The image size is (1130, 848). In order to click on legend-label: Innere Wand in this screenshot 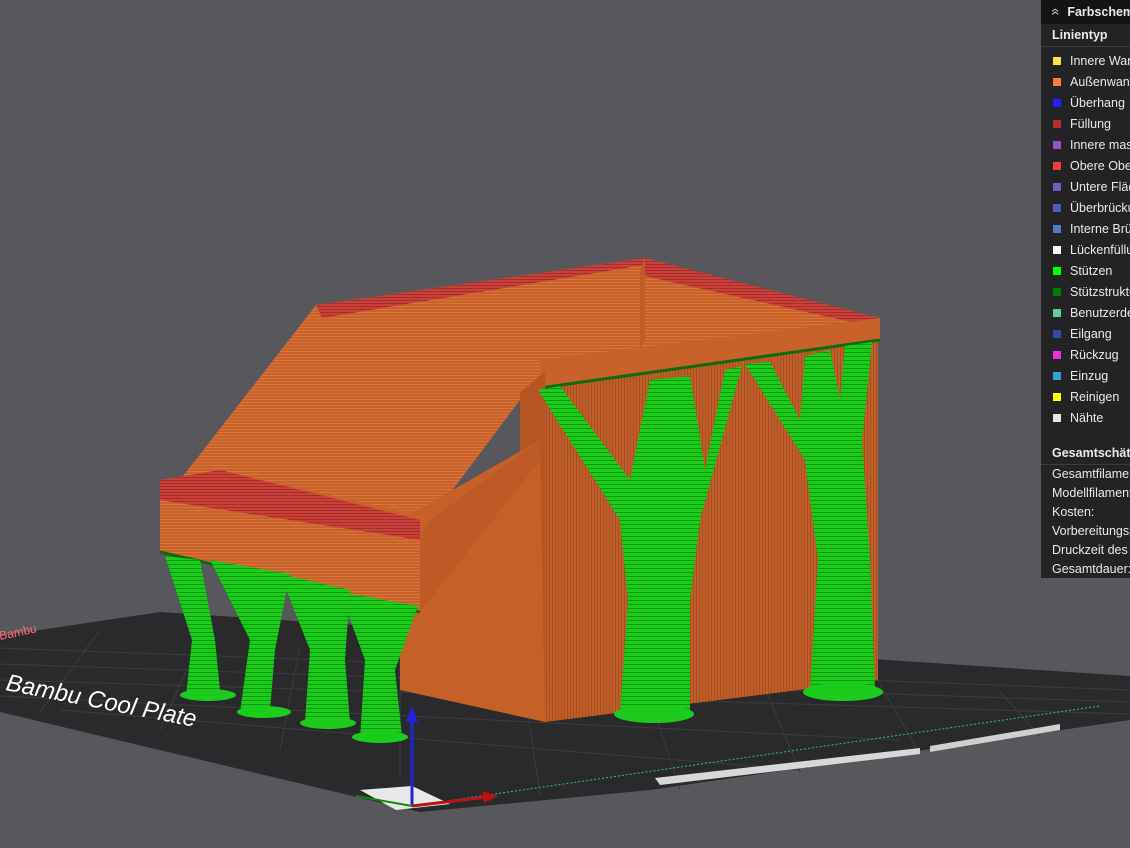, I will do `click(1100, 60)`.